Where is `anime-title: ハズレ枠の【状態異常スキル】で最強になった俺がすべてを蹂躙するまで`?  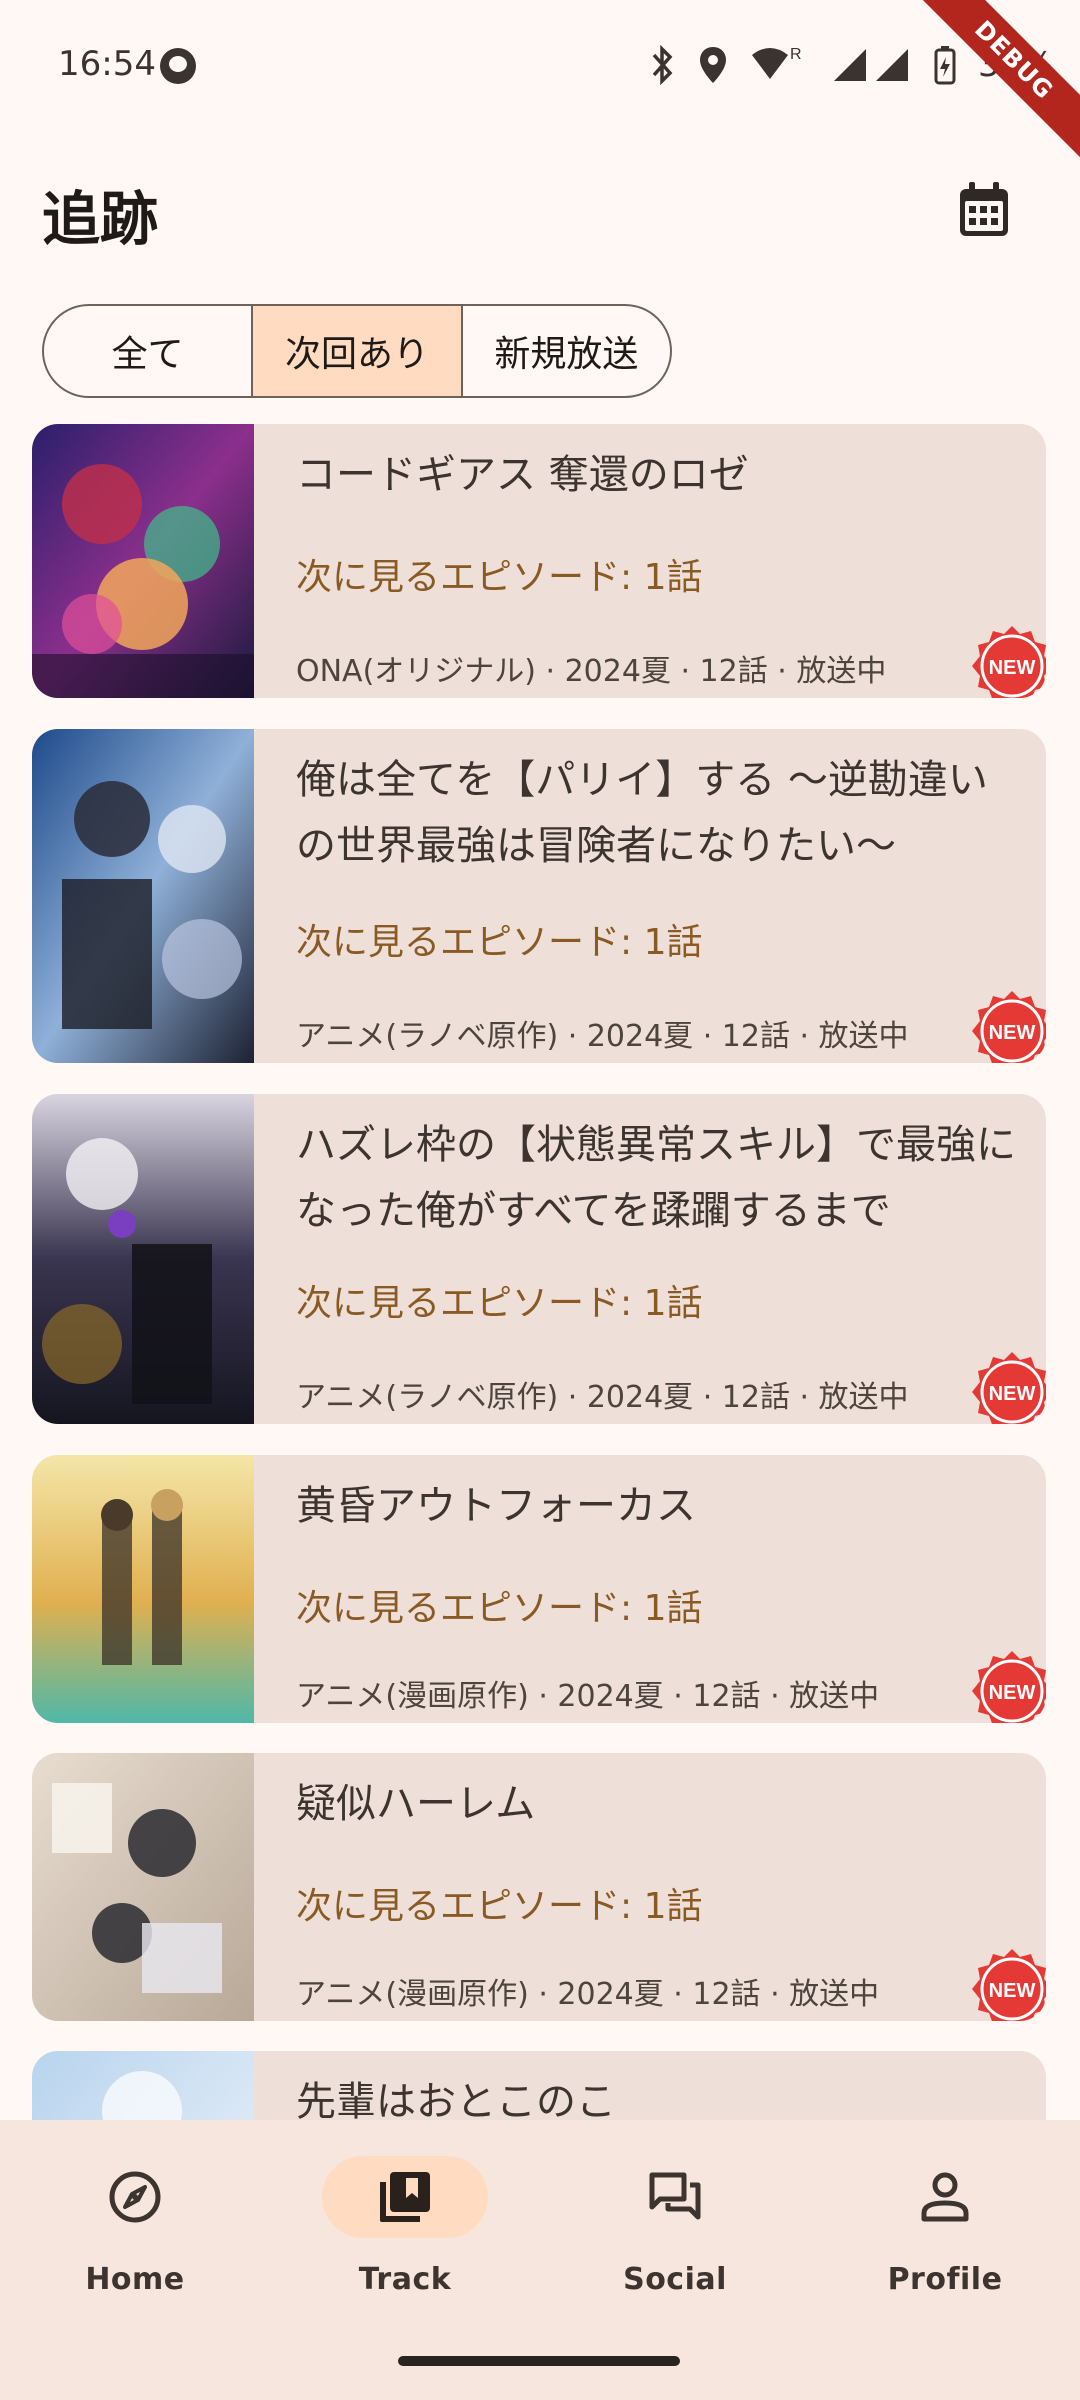 anime-title: ハズレ枠の【状態異常スキル】で最強になった俺がすべてを蹂躙するまで is located at coordinates (656, 1178).